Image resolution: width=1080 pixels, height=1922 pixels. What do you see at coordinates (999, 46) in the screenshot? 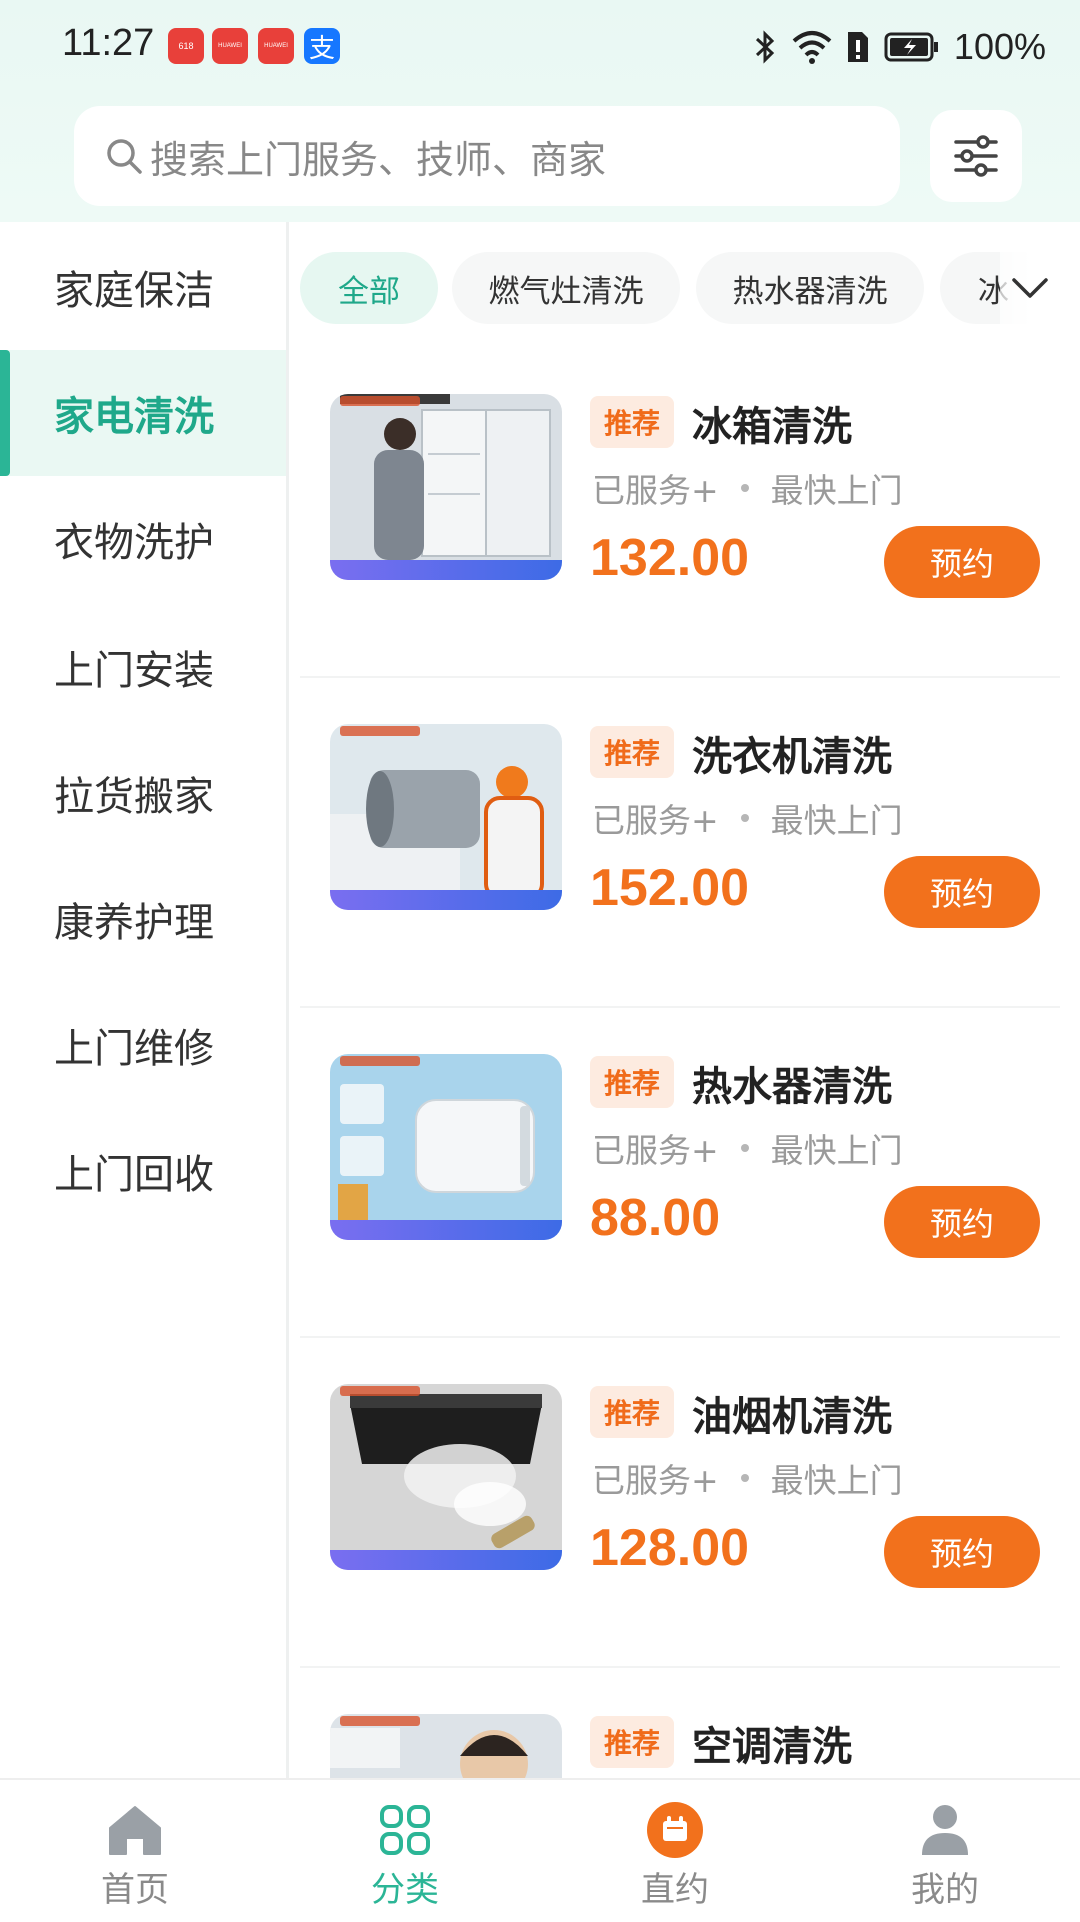
I see `battery-percent: 100%` at bounding box center [999, 46].